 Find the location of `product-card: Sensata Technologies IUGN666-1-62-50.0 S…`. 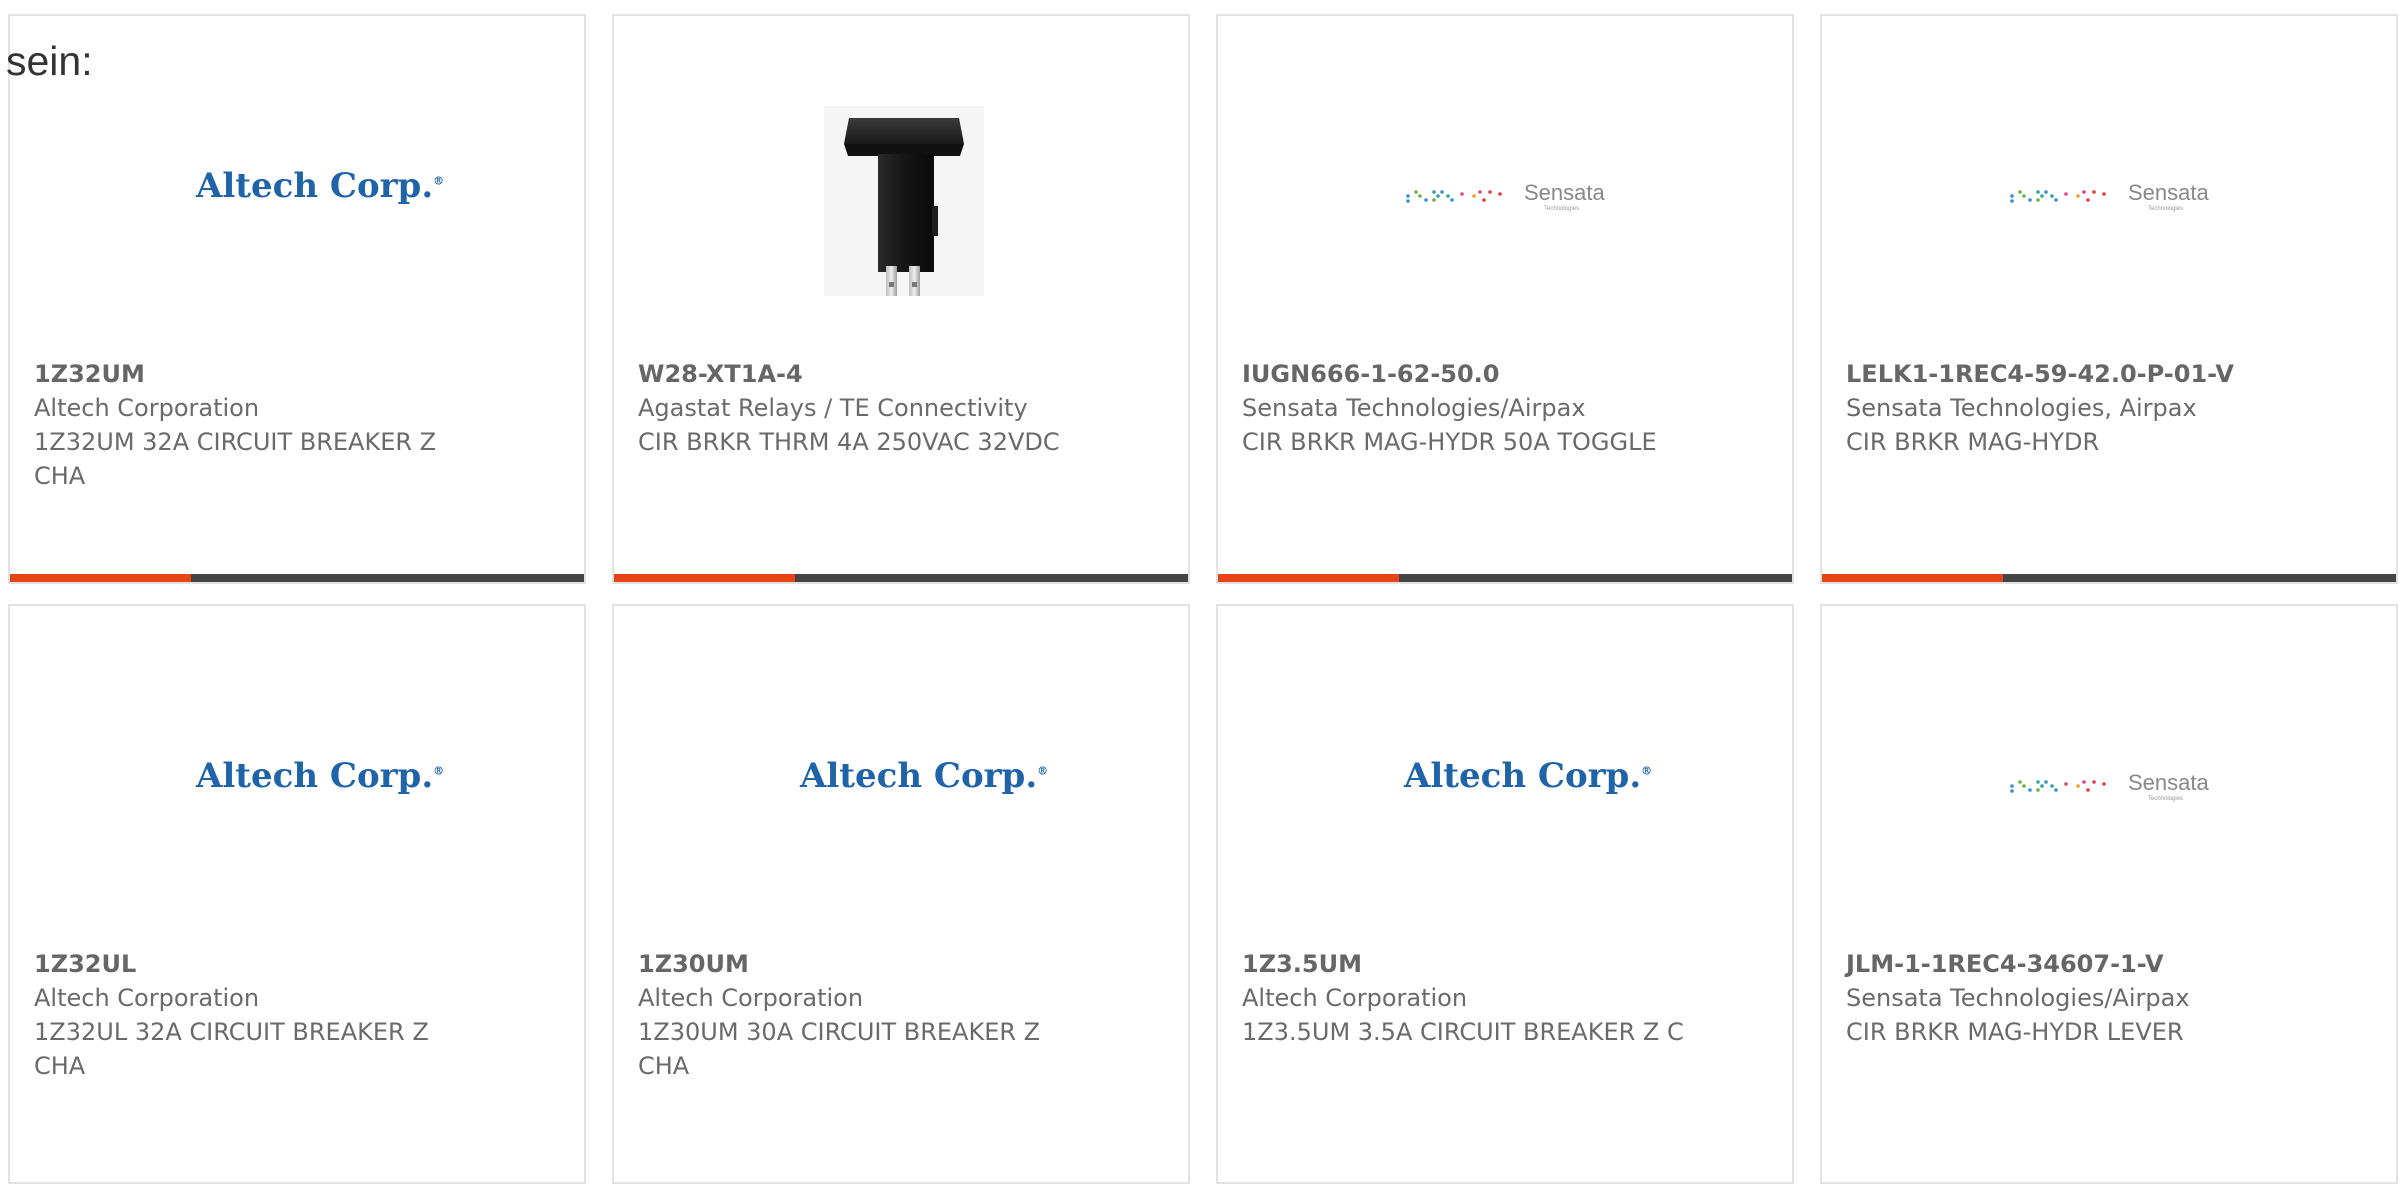

product-card: Sensata Technologies IUGN666-1-62-50.0 S… is located at coordinates (1505, 299).